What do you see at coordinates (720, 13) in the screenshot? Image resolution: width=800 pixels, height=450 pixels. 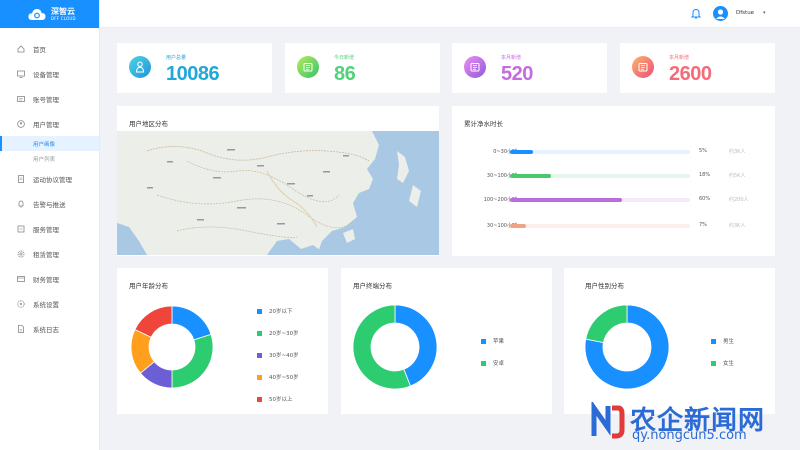 I see `avatar` at bounding box center [720, 13].